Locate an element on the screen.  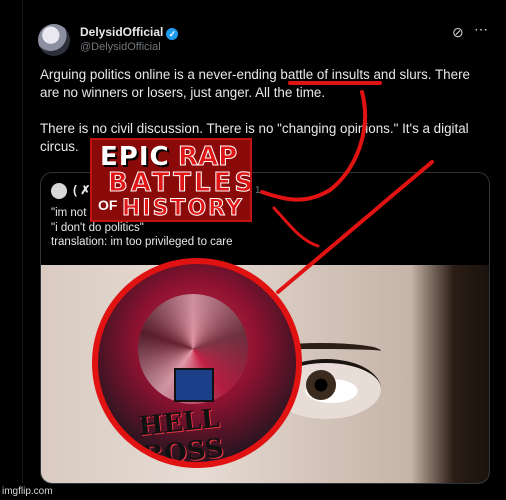
watermark: imgflip.com is located at coordinates (27, 491).